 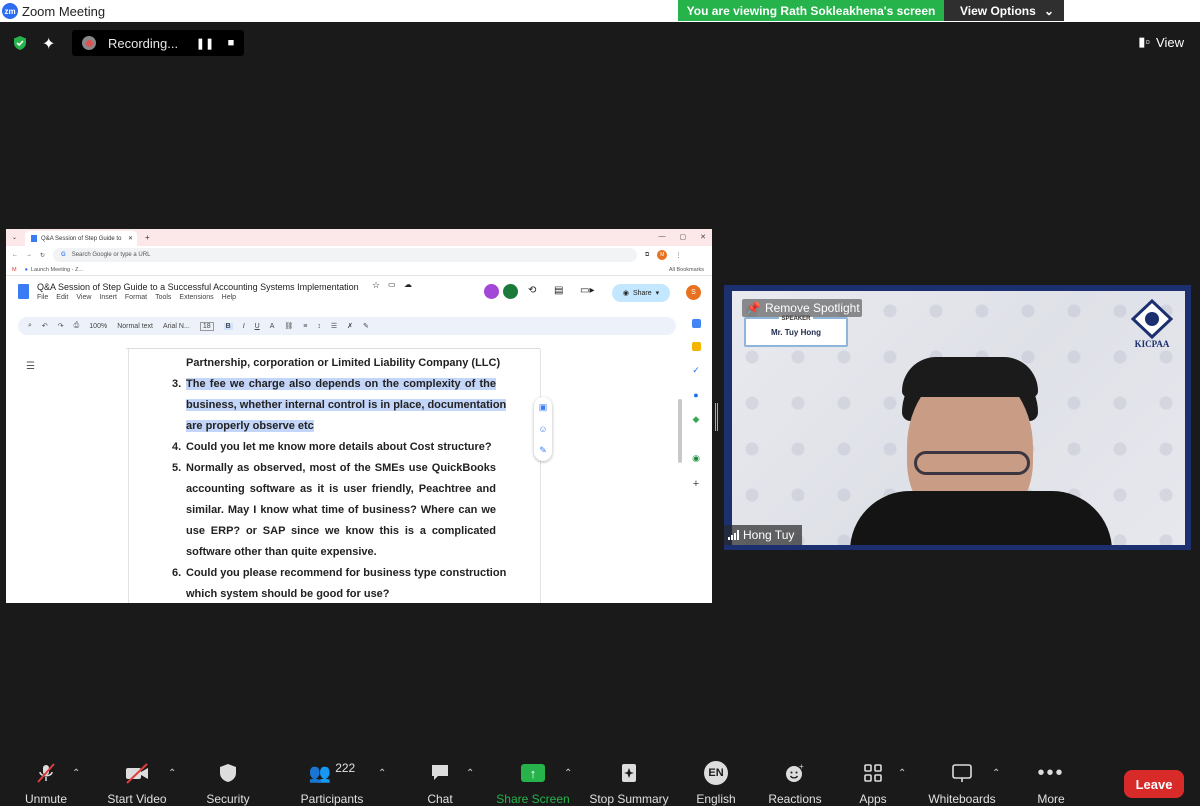 I want to click on shield-check-icon, so click(x=20, y=43).